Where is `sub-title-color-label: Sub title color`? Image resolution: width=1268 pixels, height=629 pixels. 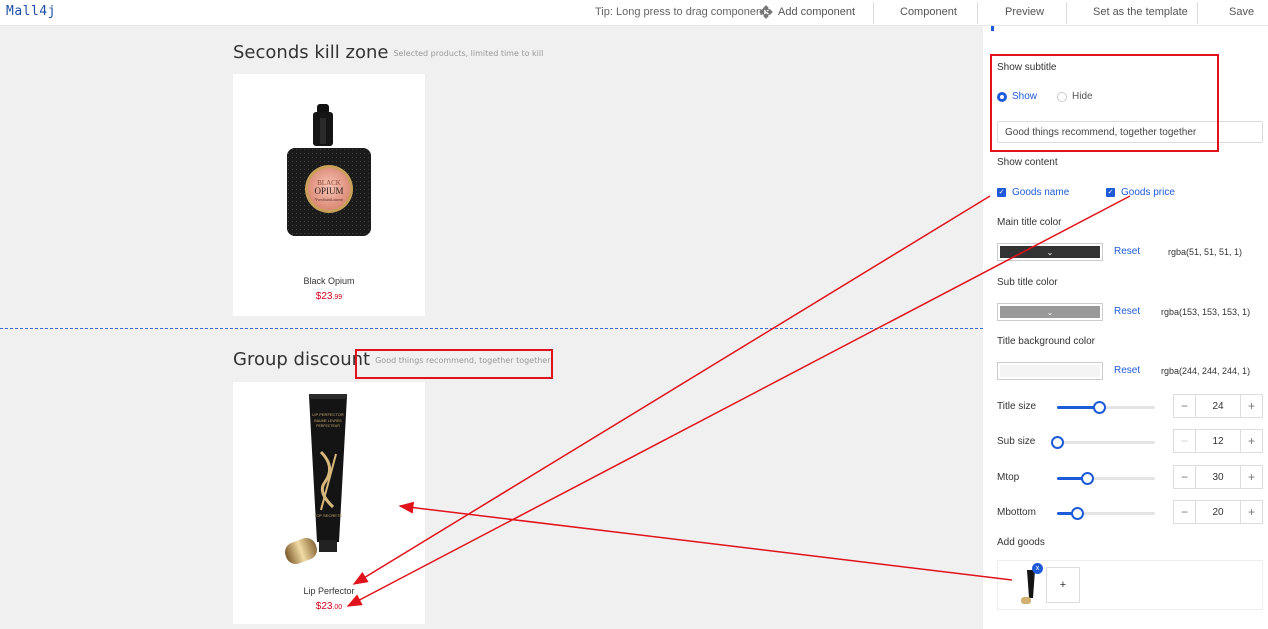 sub-title-color-label: Sub title color is located at coordinates (1027, 282).